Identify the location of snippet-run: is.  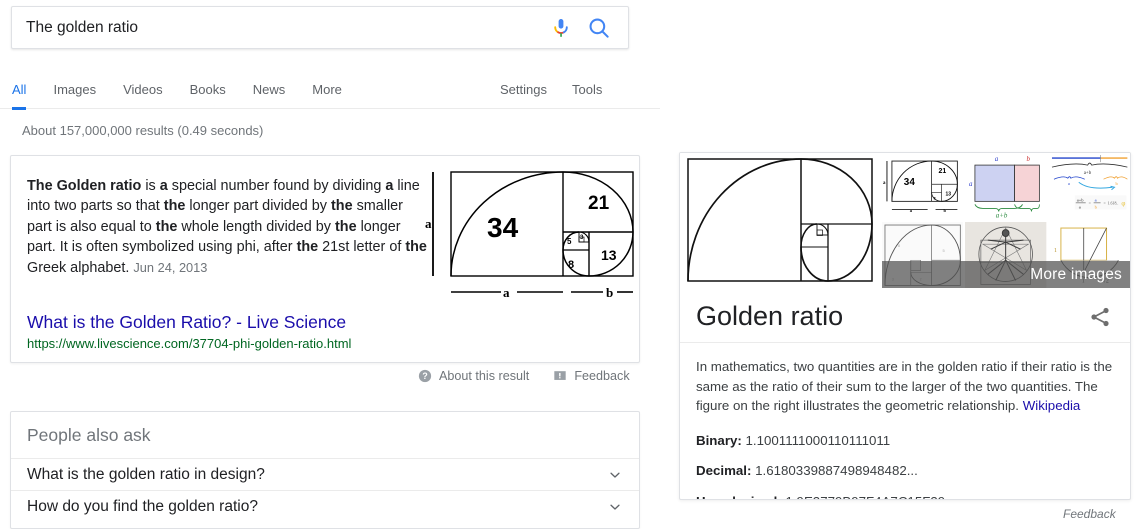
(150, 186).